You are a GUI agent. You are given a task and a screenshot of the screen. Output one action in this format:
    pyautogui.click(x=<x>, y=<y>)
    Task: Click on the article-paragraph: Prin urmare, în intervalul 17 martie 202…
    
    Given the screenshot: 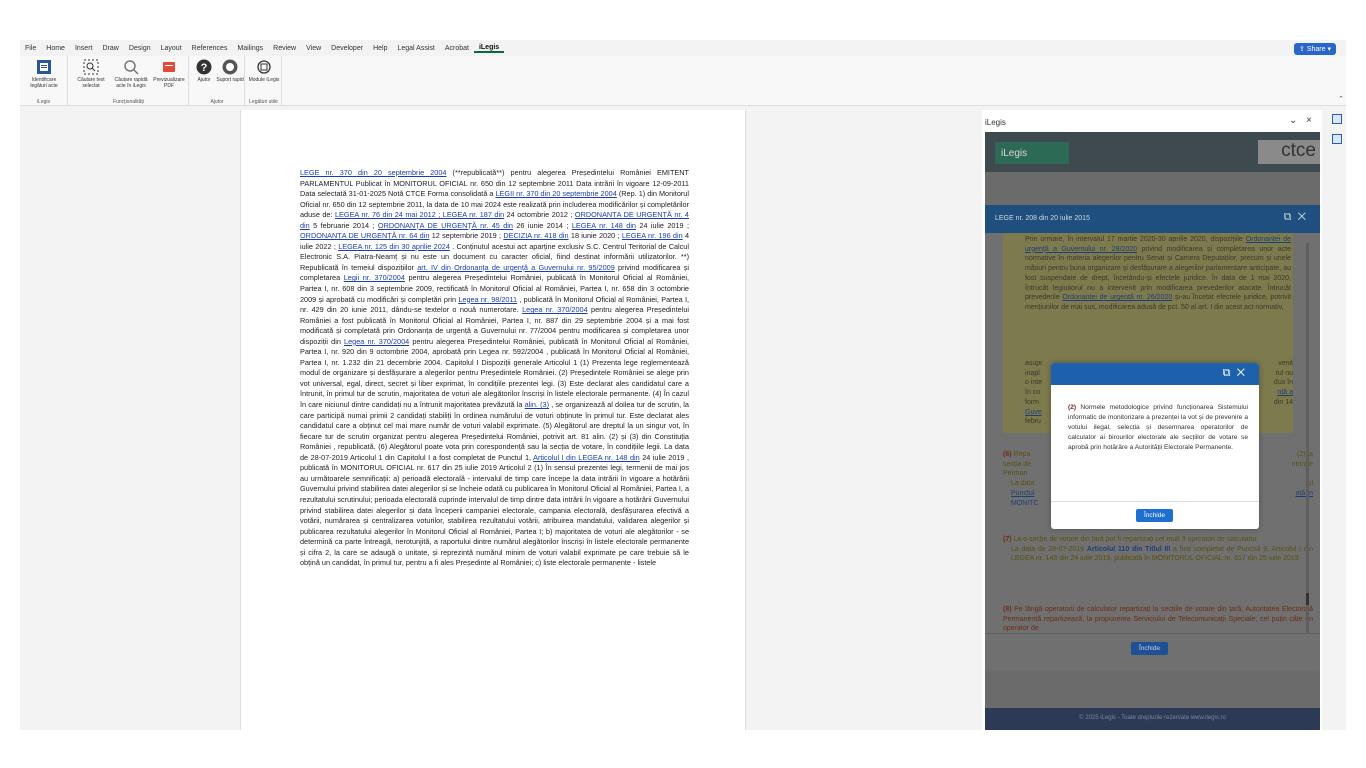 What is the action you would take?
    pyautogui.click(x=1147, y=274)
    